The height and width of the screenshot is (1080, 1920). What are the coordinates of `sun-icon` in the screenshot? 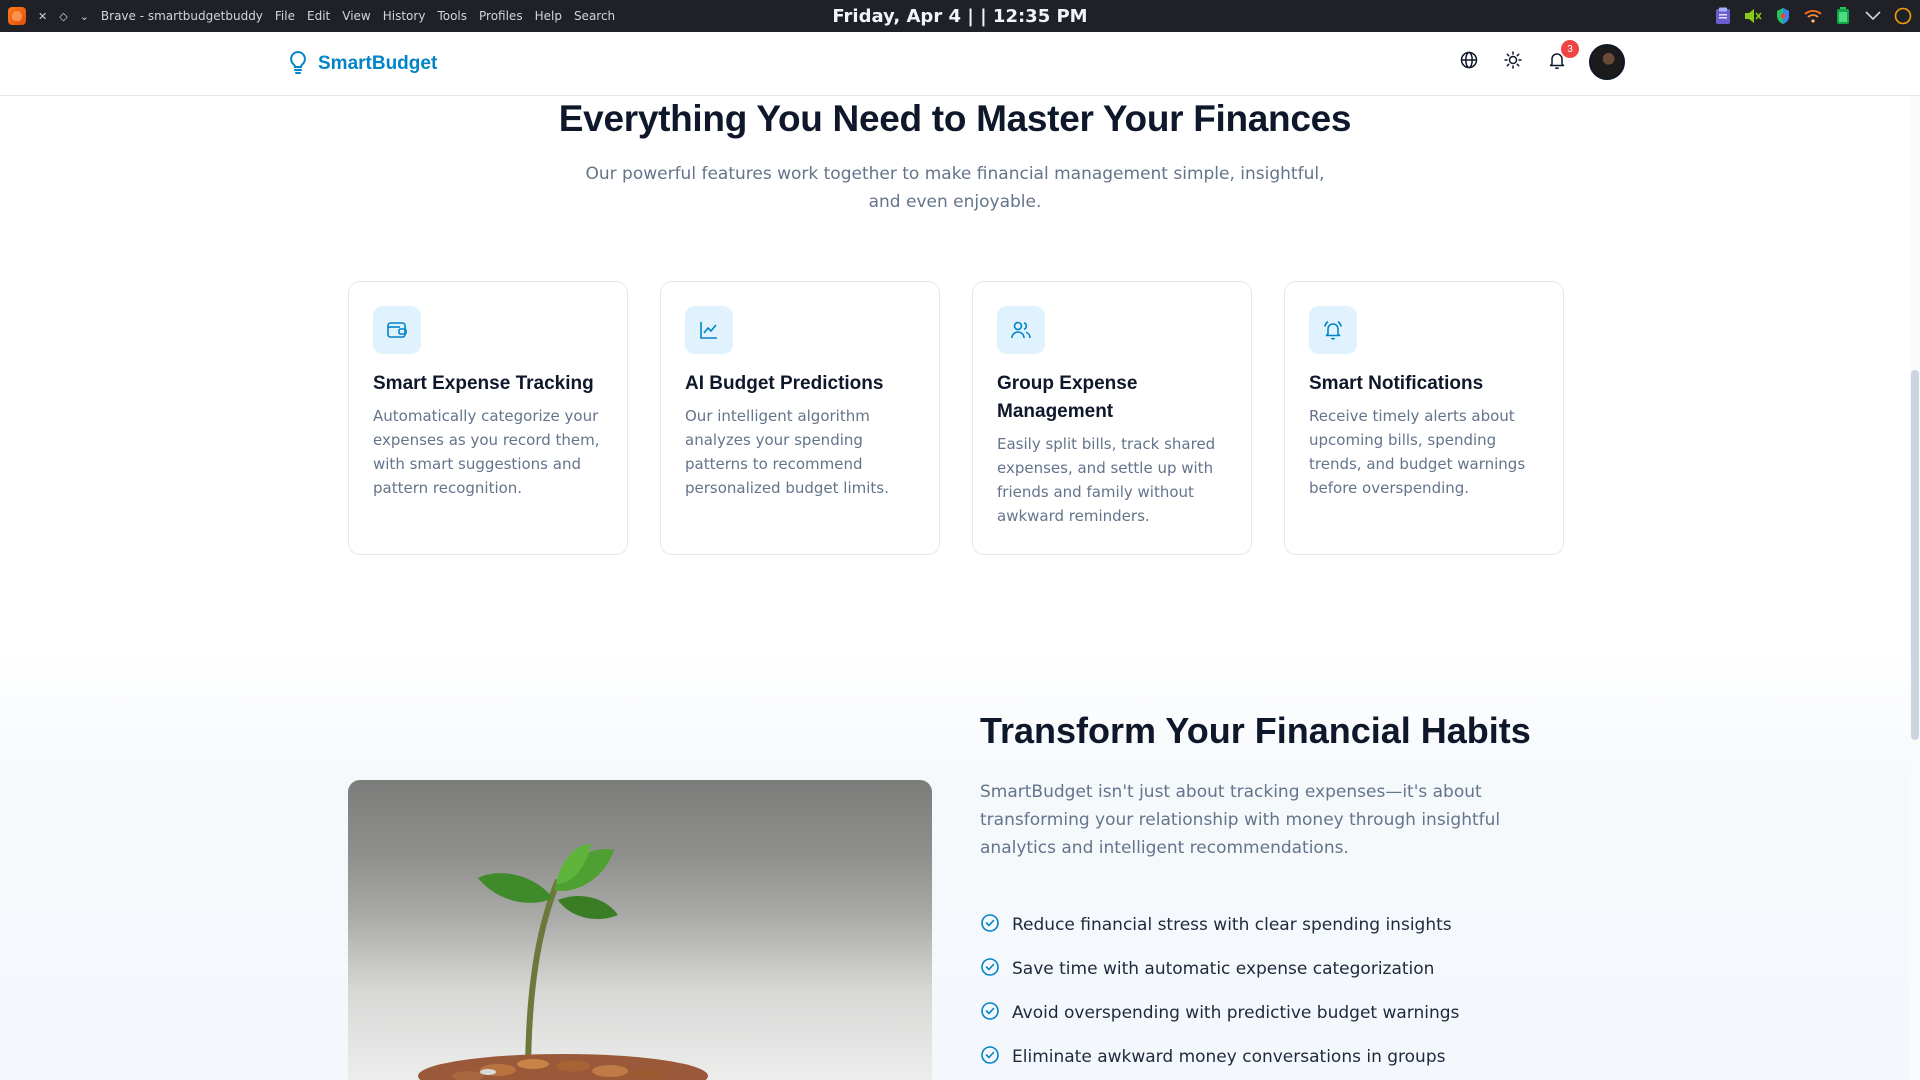 It's located at (1513, 62).